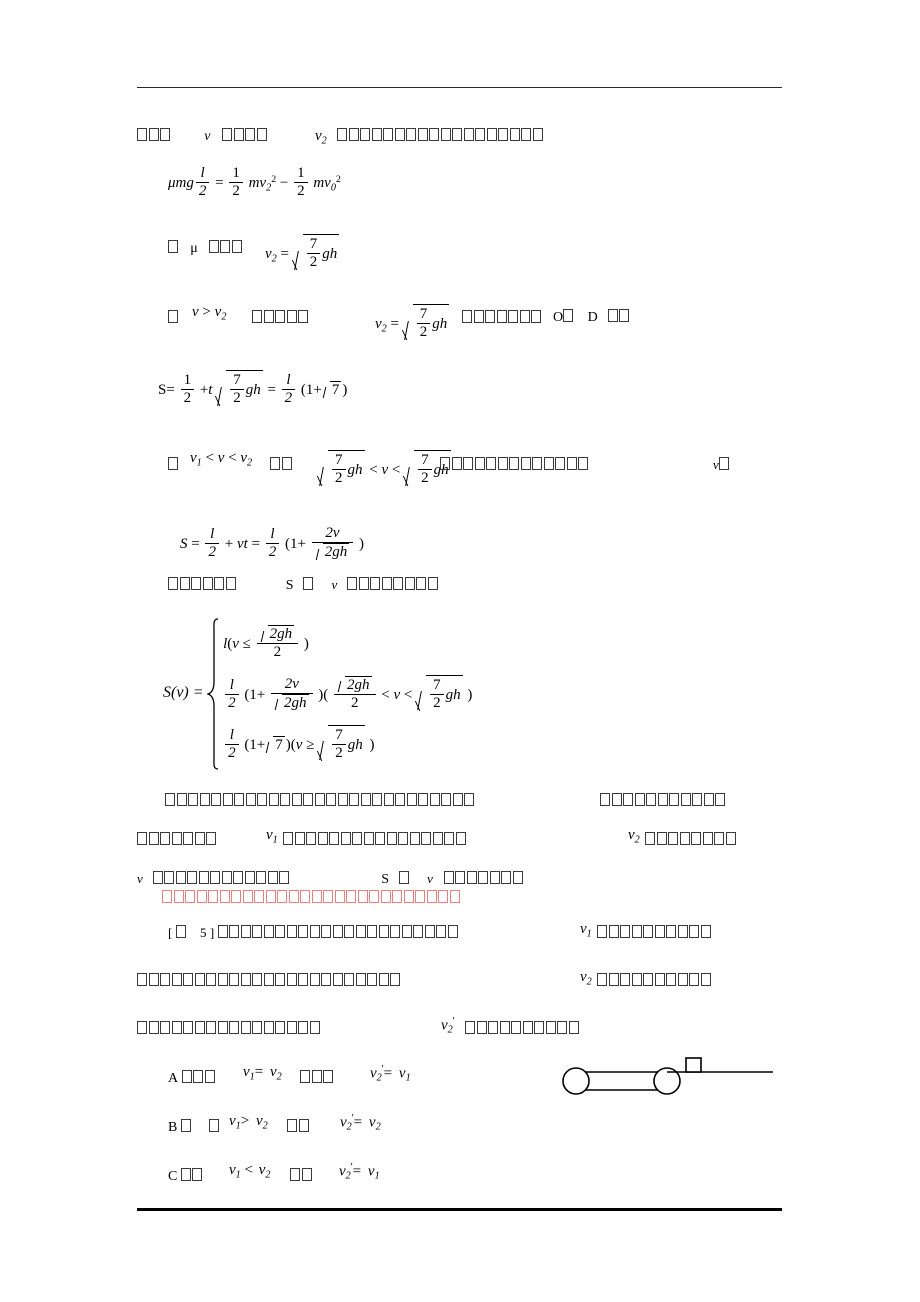 The width and height of the screenshot is (920, 1302). I want to click on option-B-mid-tofu, so click(298, 1126).